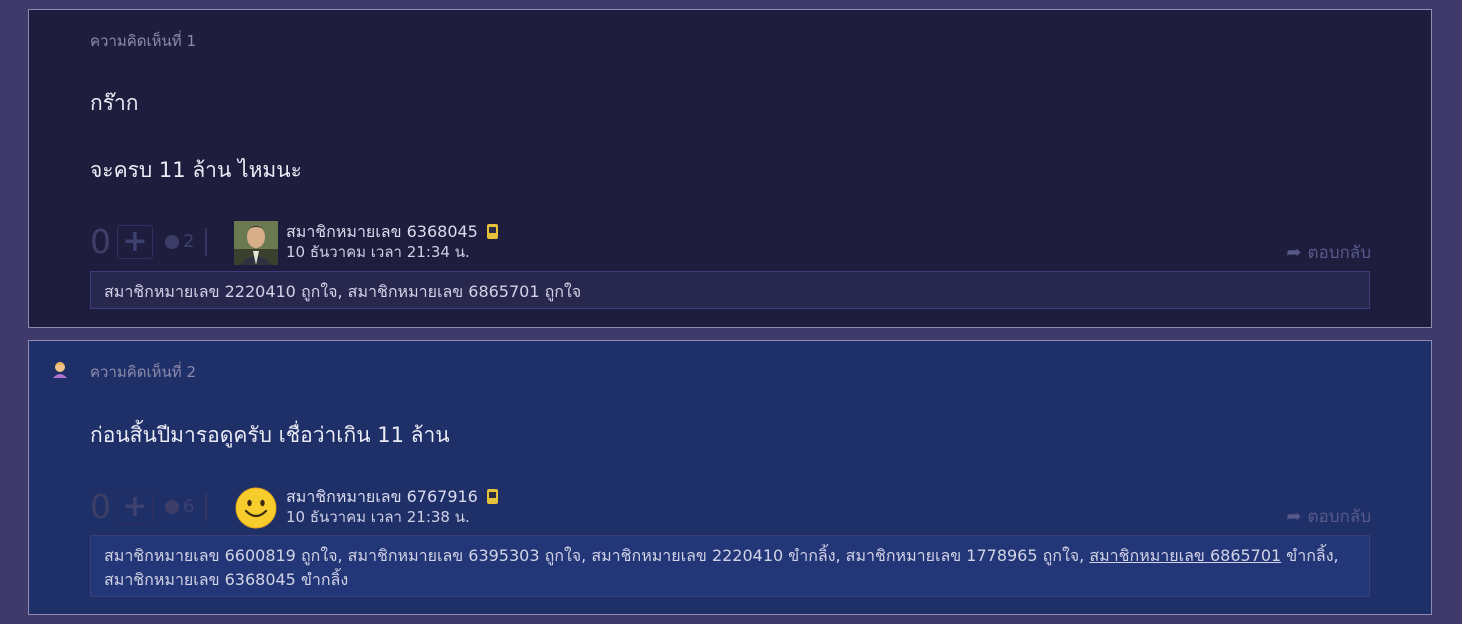 This screenshot has width=1462, height=624. What do you see at coordinates (1185, 555) in the screenshot?
I see `liker-link: สมาชิกหมายเลข 6865701` at bounding box center [1185, 555].